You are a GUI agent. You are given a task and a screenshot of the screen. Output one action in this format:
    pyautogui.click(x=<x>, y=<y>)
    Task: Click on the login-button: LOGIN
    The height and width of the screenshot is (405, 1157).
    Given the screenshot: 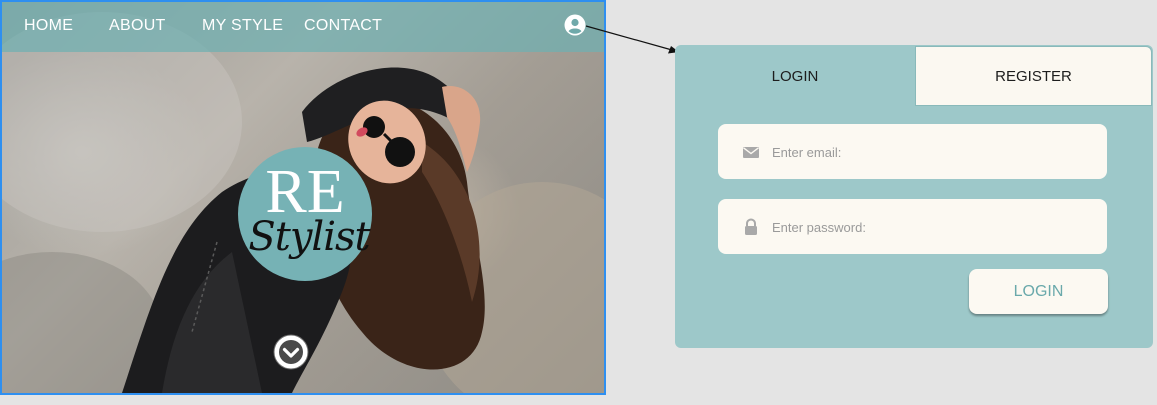 What is the action you would take?
    pyautogui.click(x=1038, y=291)
    